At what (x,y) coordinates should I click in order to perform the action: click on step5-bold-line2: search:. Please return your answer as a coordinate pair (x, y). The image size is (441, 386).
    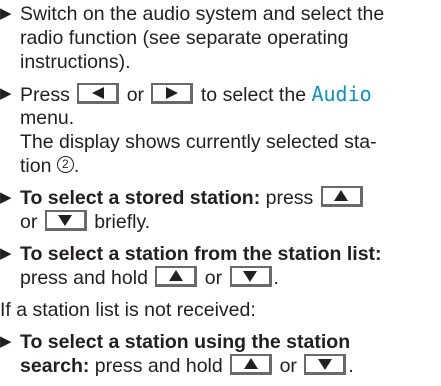
    Looking at the image, I should click on (55, 366).